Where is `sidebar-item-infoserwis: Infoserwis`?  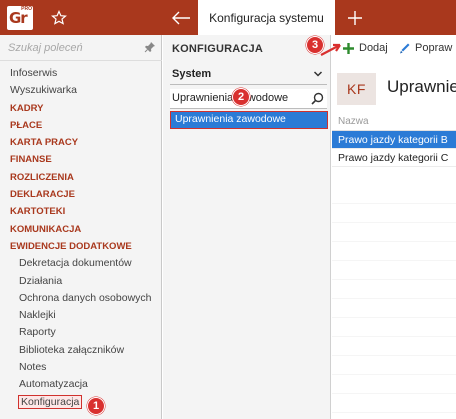 sidebar-item-infoserwis: Infoserwis is located at coordinates (80, 73).